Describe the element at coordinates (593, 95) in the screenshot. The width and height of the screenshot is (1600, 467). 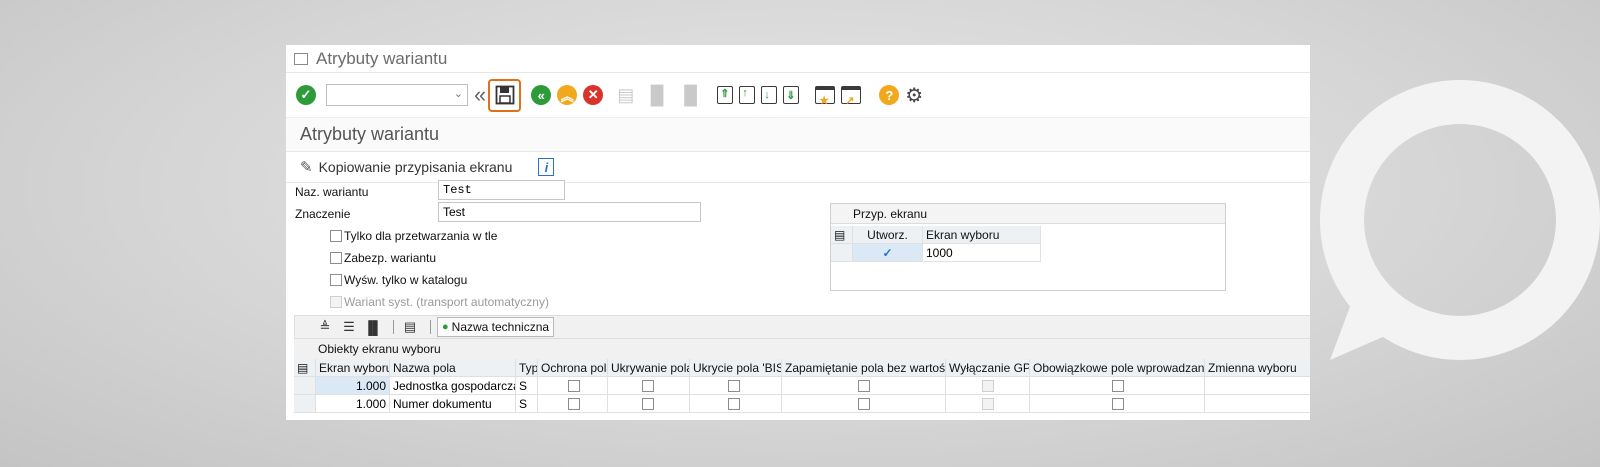
I see `cancel-icon: ✕` at that location.